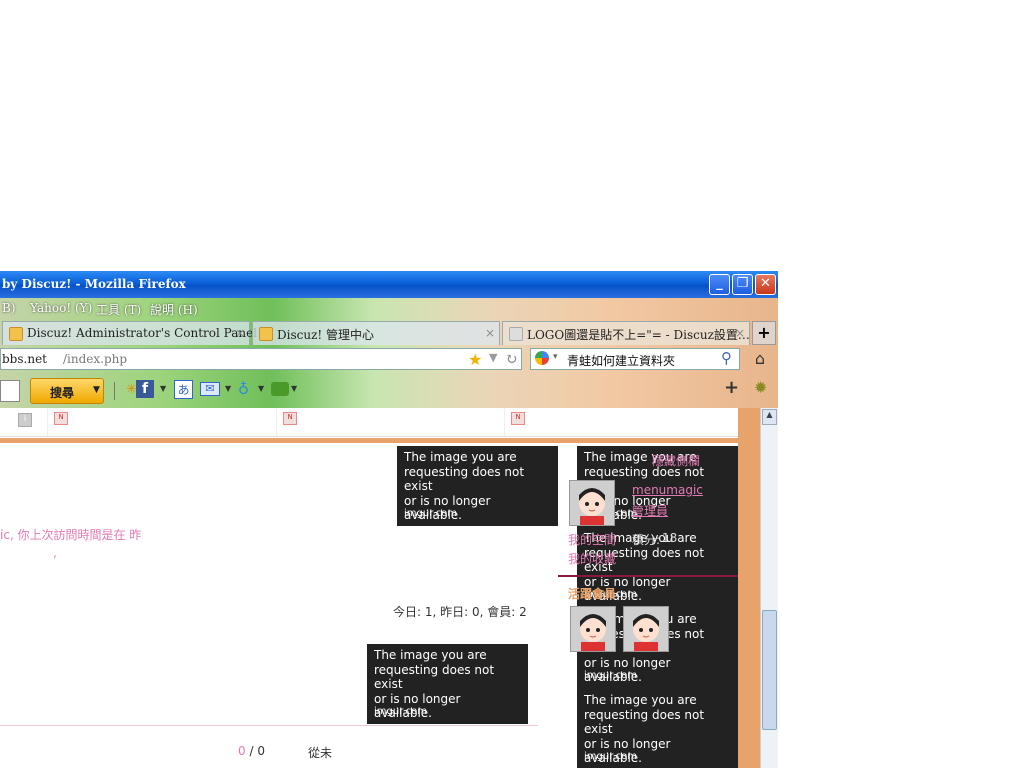 The image size is (1024, 768). Describe the element at coordinates (326, 335) in the screenshot. I see `tab-label: Discuz! 管理中心` at that location.